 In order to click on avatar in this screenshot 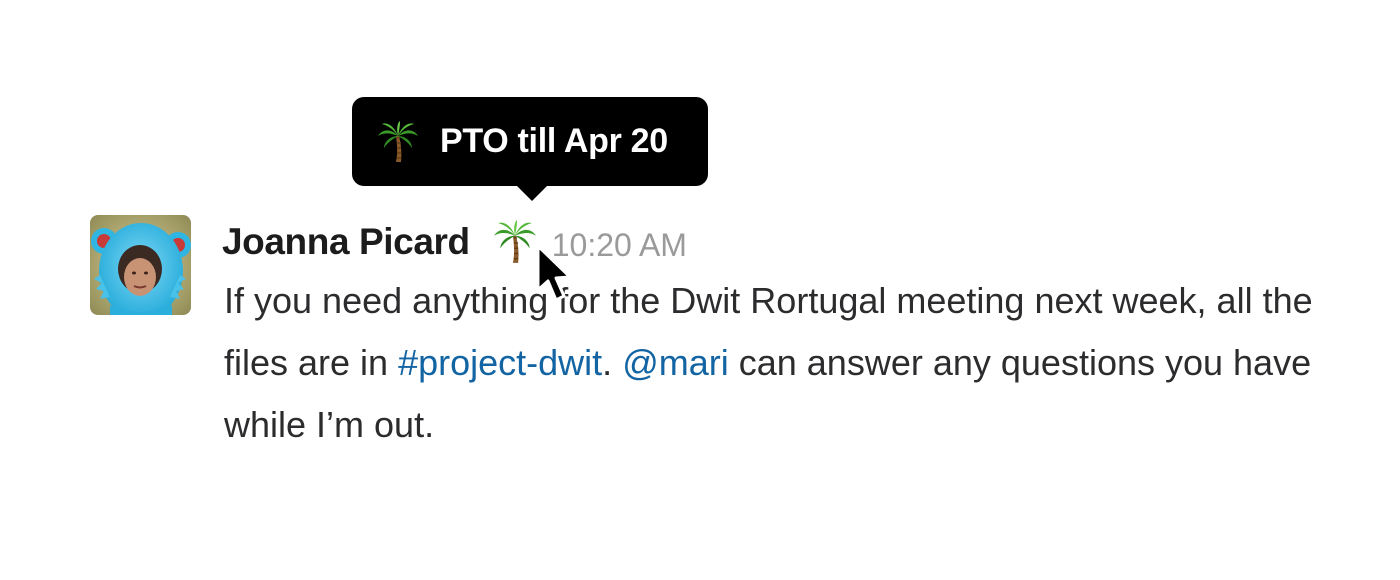, I will do `click(140, 265)`.